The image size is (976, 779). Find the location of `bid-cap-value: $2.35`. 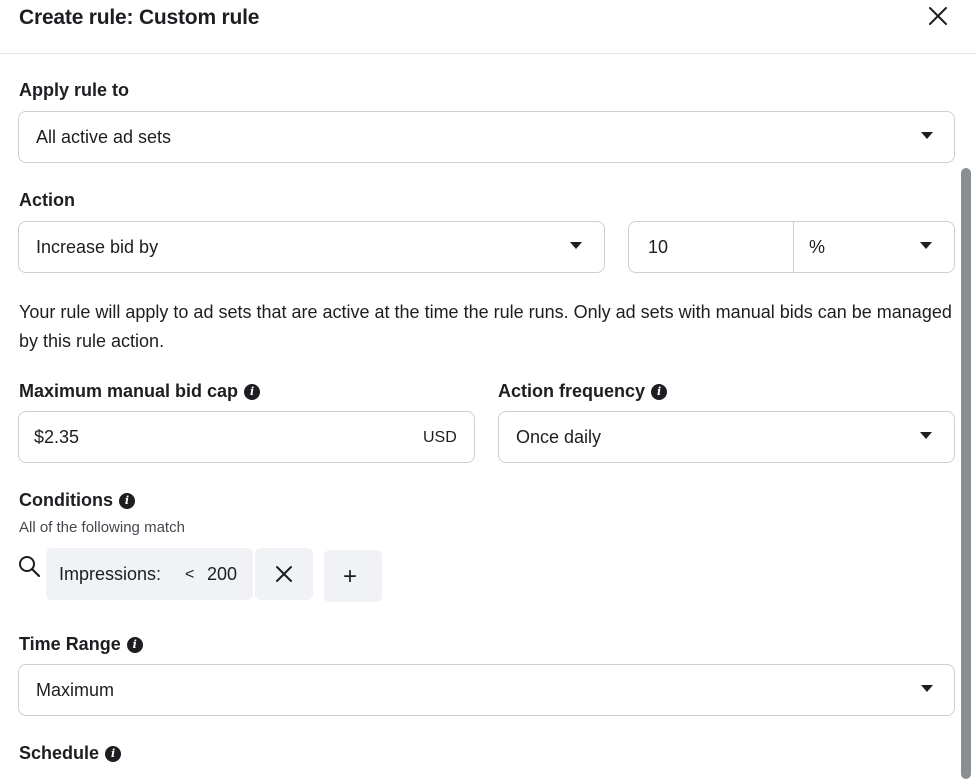

bid-cap-value: $2.35 is located at coordinates (57, 437).